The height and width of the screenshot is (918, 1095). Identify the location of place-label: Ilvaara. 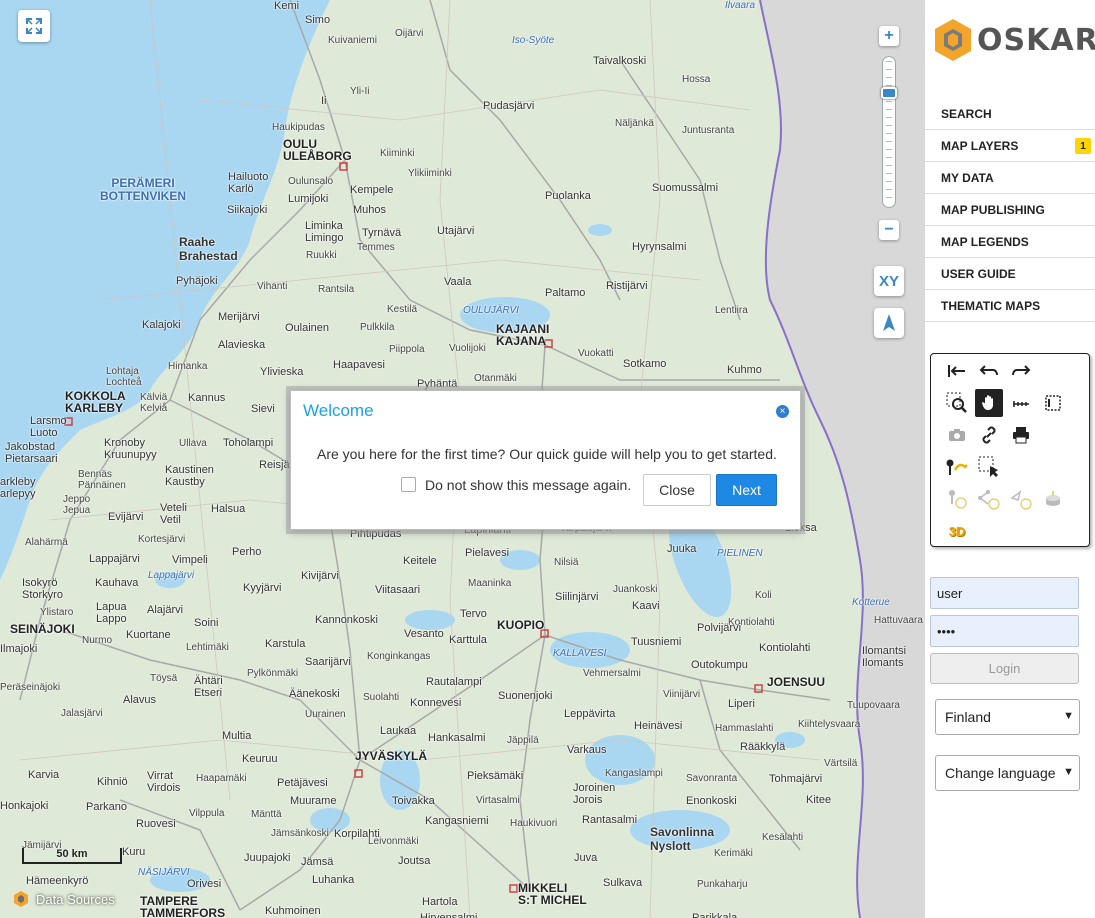
(740, 5).